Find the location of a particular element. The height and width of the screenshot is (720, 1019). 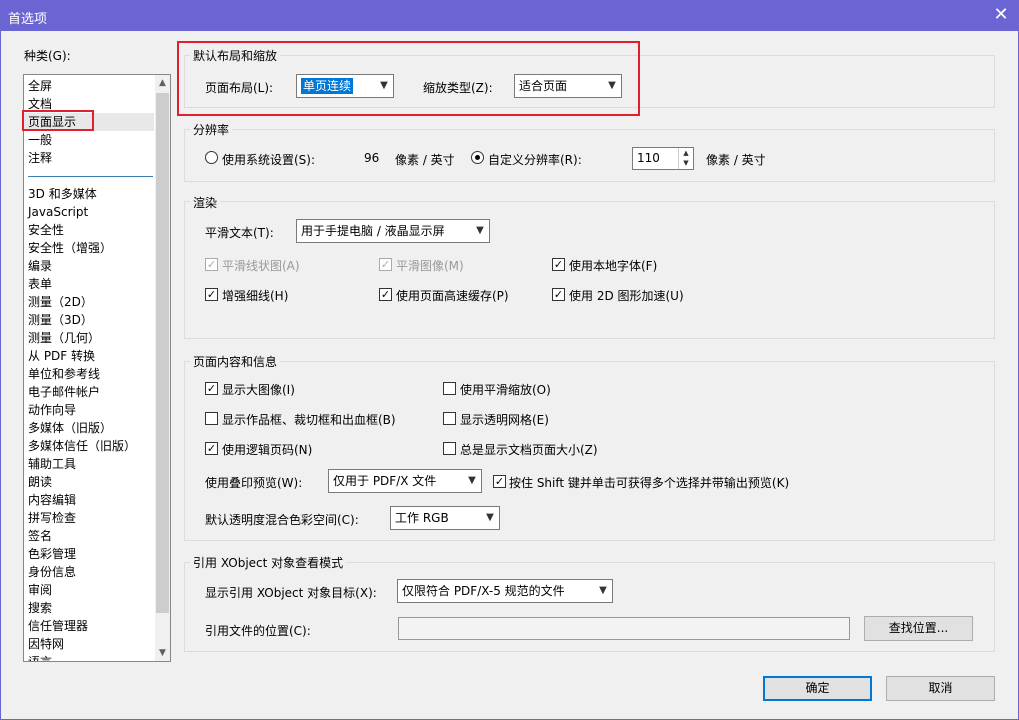

category-item: 信任管理器 is located at coordinates (58, 626).